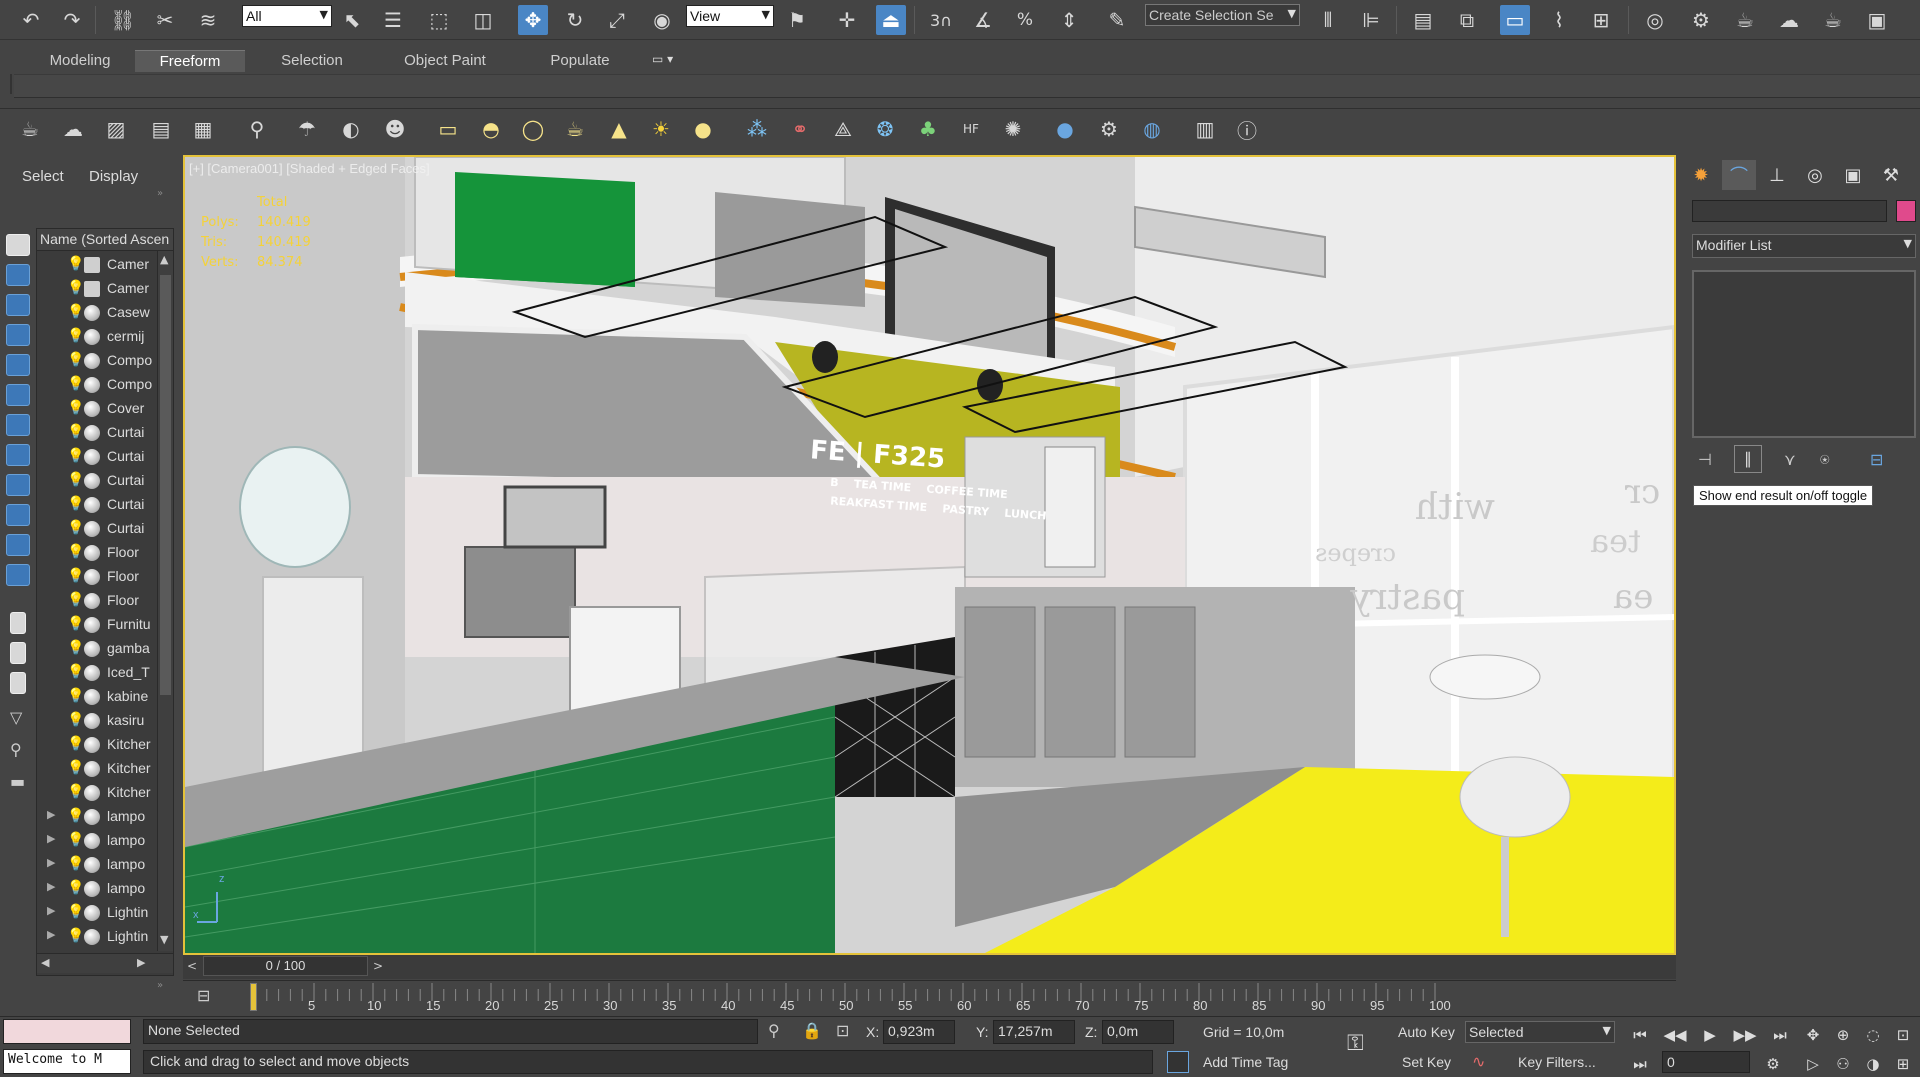 The image size is (1920, 1077). Describe the element at coordinates (941, 20) in the screenshot. I see `snaps-toggle-icon: 3 ∩` at that location.